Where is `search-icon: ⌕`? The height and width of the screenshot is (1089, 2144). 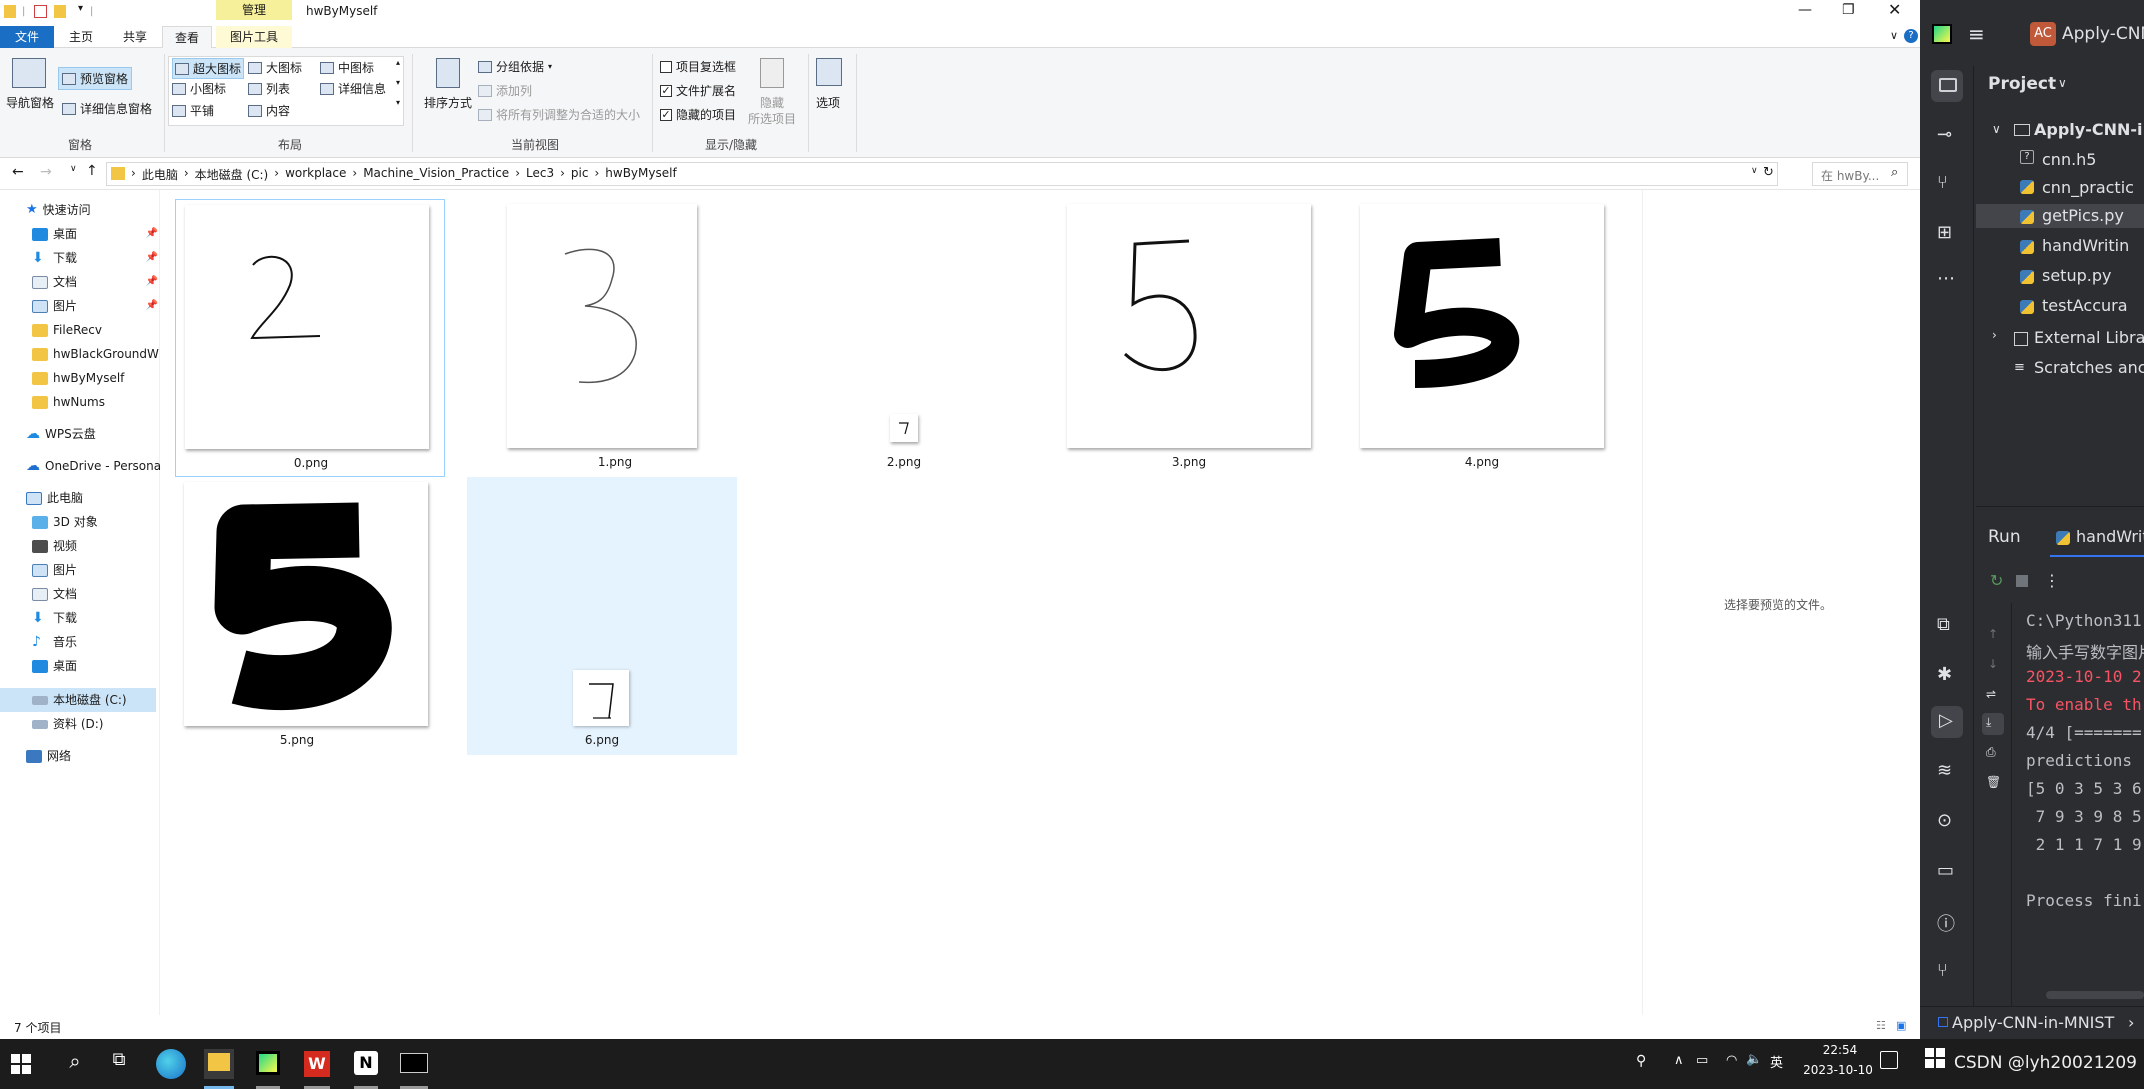 search-icon: ⌕ is located at coordinates (1894, 172).